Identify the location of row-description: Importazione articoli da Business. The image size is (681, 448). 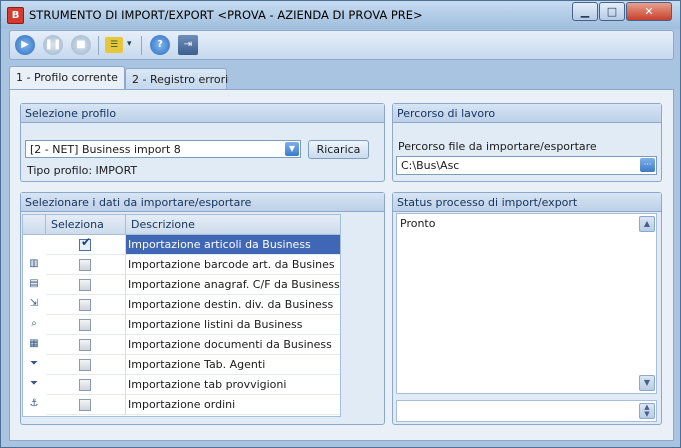
(233, 245).